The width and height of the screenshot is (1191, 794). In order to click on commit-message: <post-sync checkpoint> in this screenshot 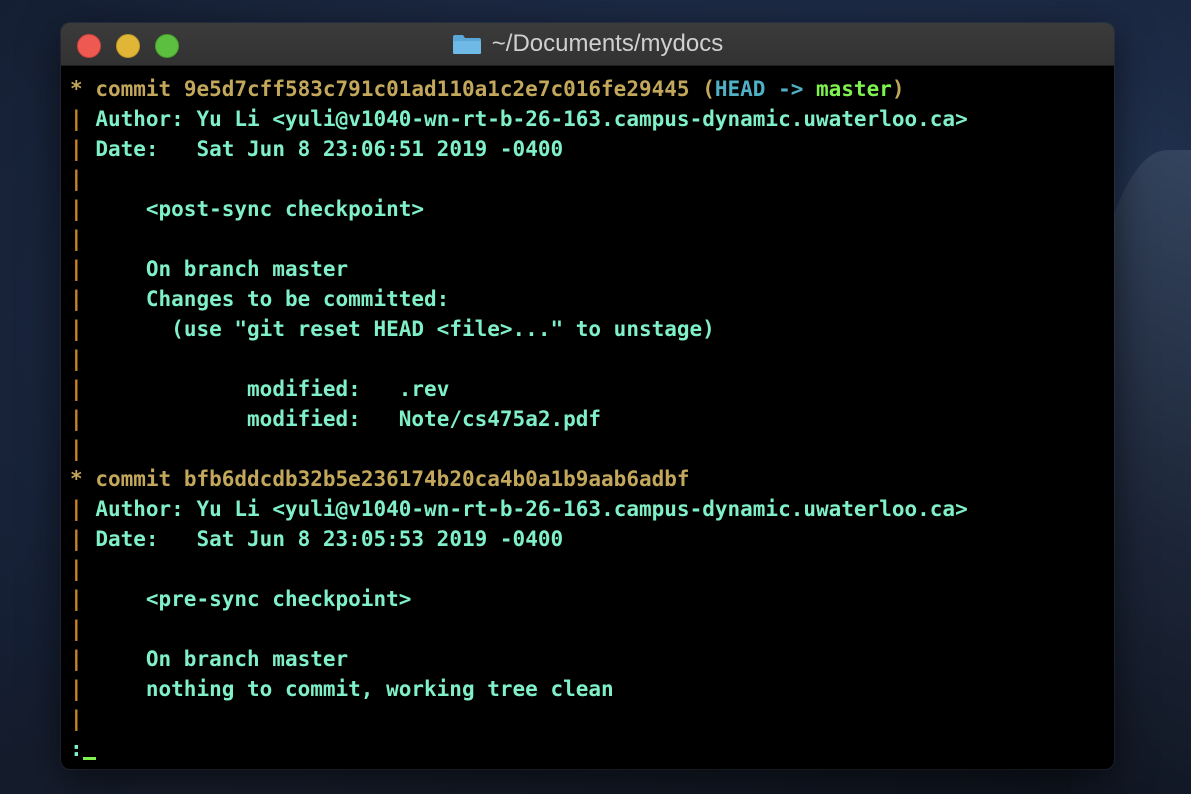, I will do `click(285, 209)`.